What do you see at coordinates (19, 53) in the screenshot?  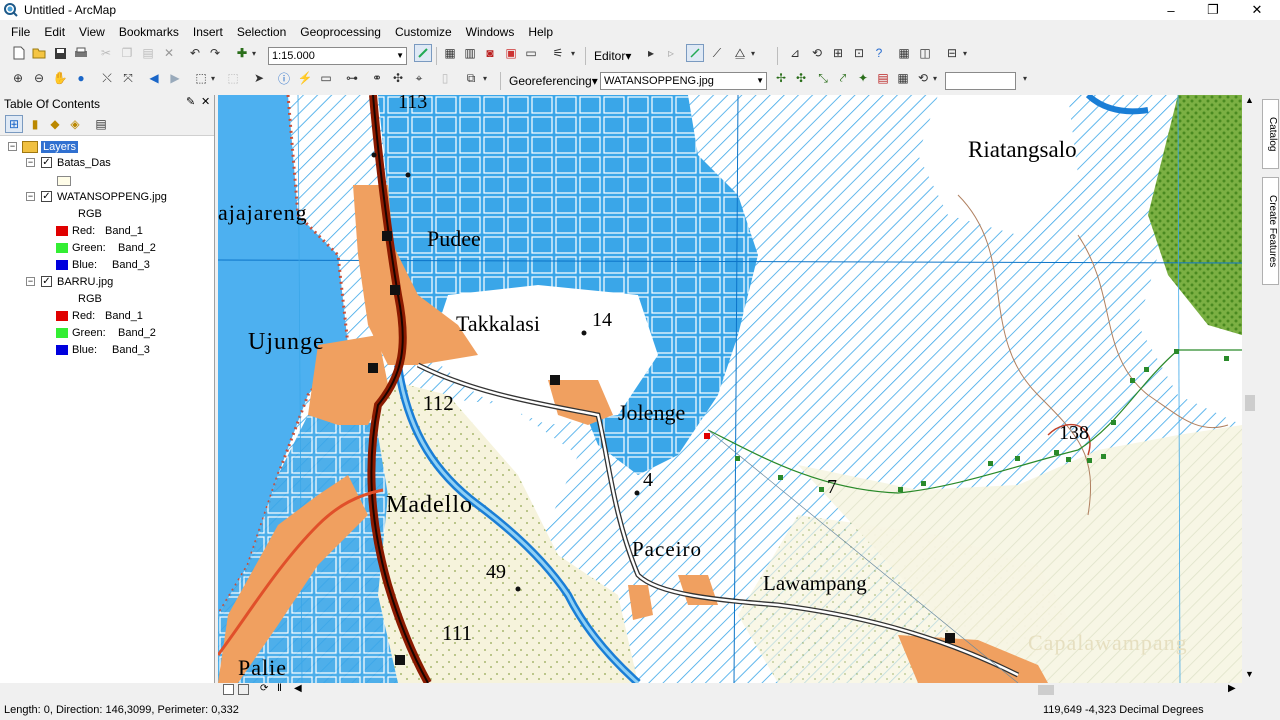 I see `new-document-icon` at bounding box center [19, 53].